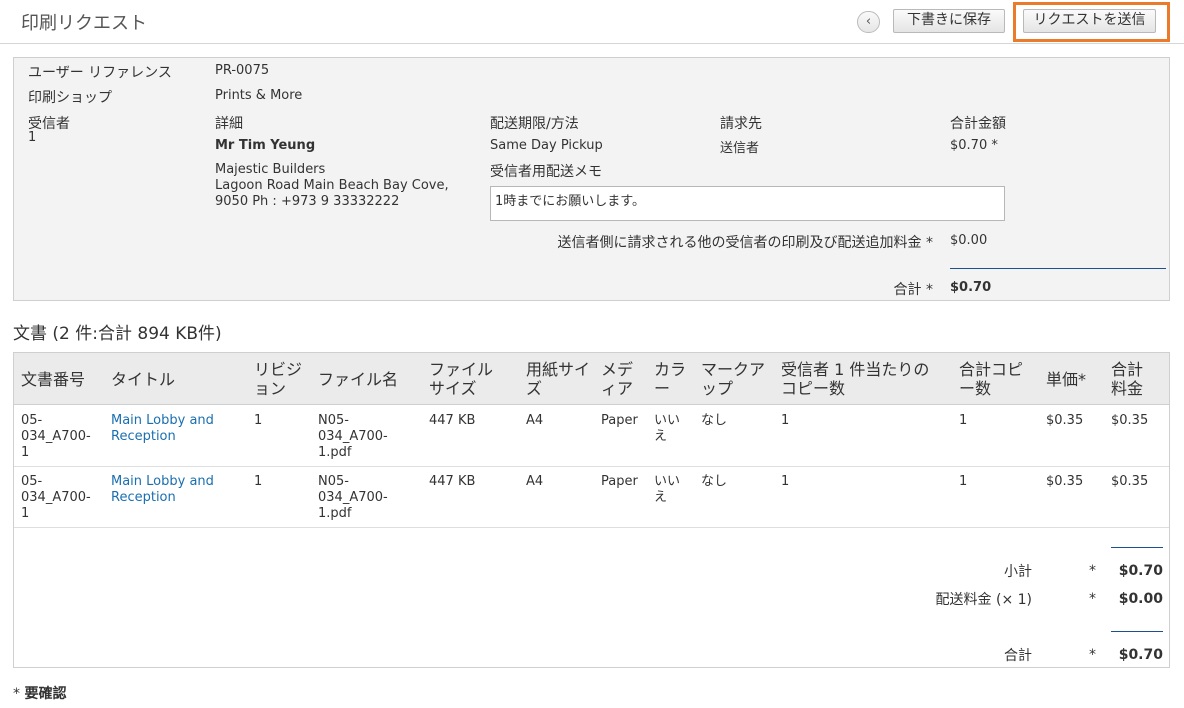  I want to click on required-star: *, so click(16, 694).